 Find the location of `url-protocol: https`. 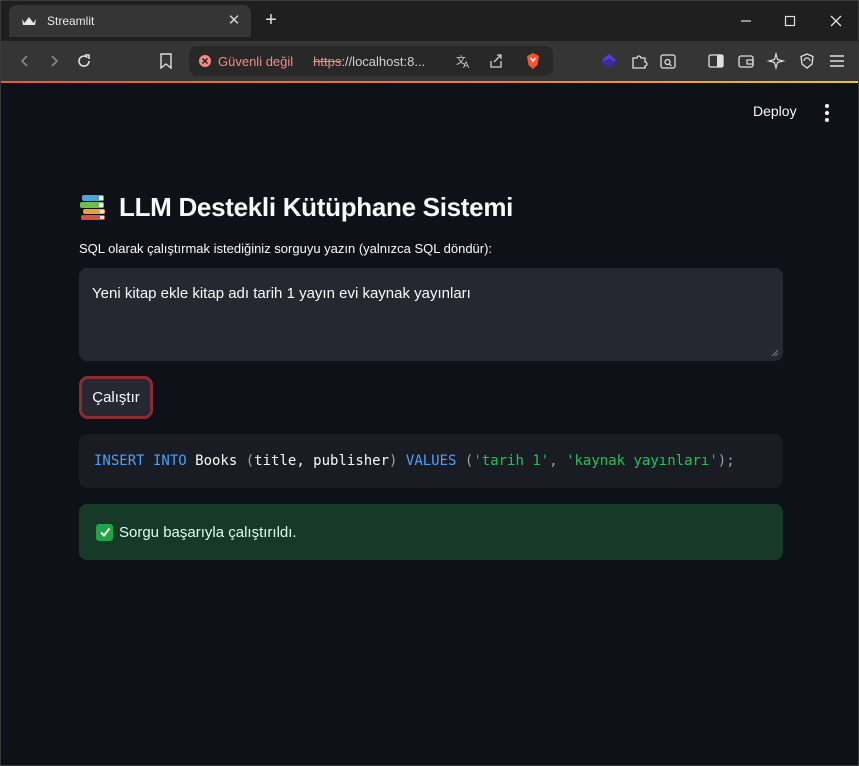

url-protocol: https is located at coordinates (327, 61).